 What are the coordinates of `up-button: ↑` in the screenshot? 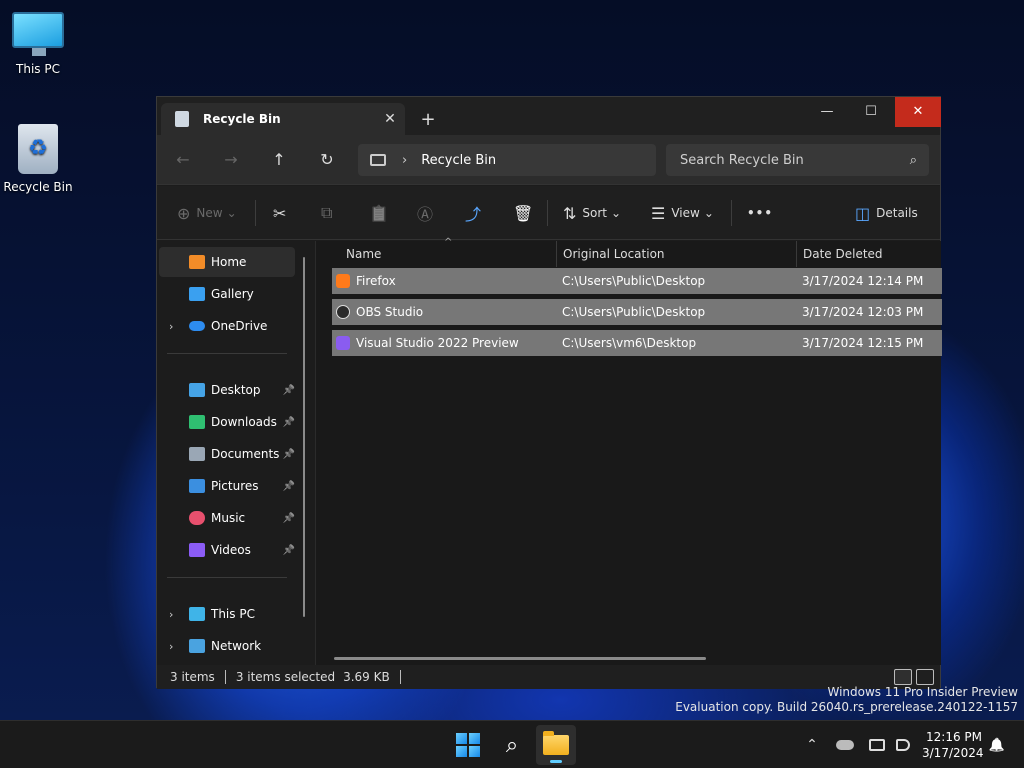 It's located at (279, 160).